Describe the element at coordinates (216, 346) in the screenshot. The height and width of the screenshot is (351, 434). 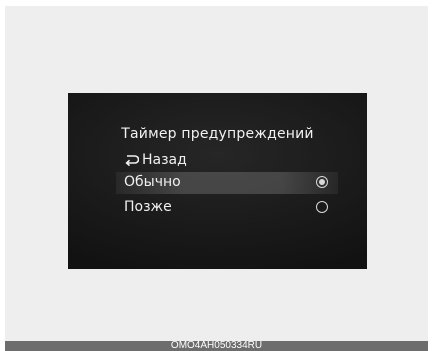
I see `figure-code: OMO4AH050334RU` at that location.